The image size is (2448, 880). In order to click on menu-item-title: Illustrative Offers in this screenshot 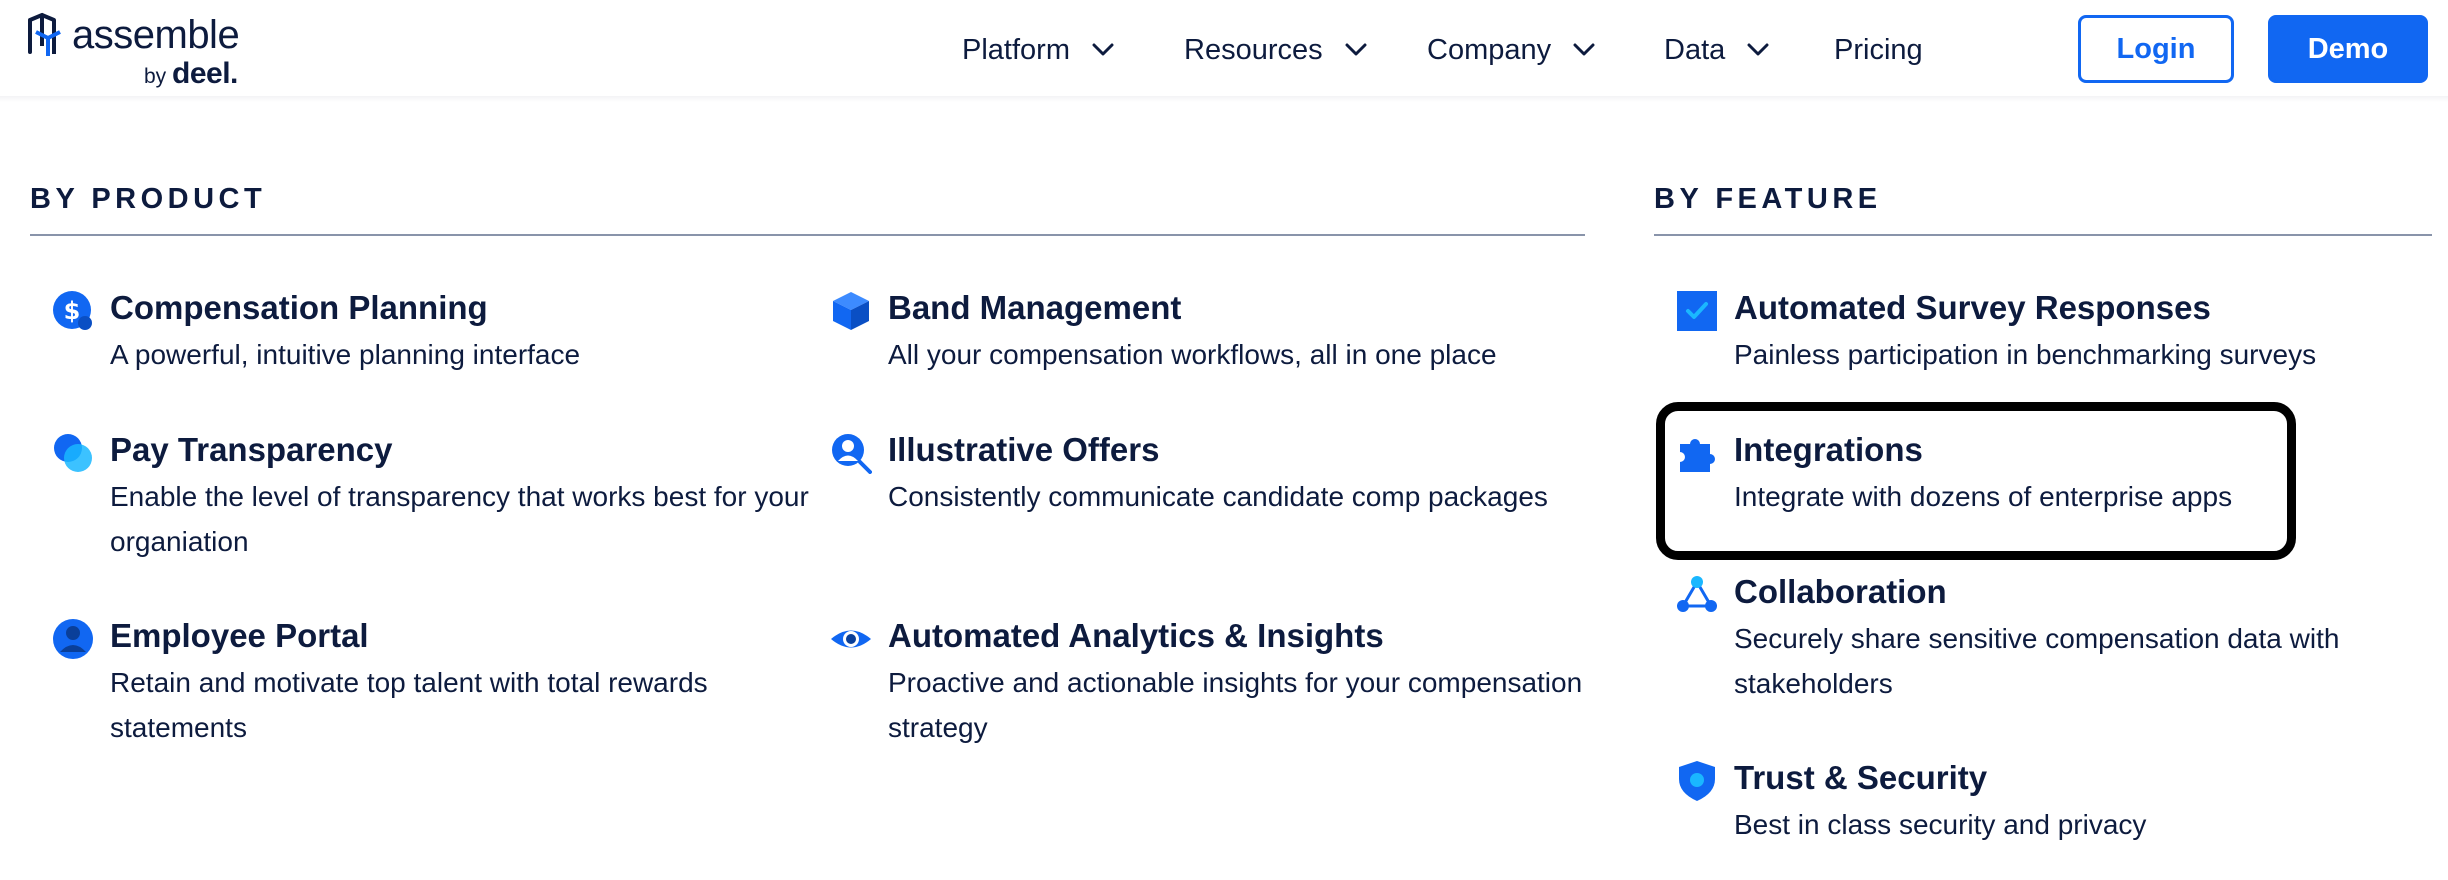, I will do `click(1024, 449)`.